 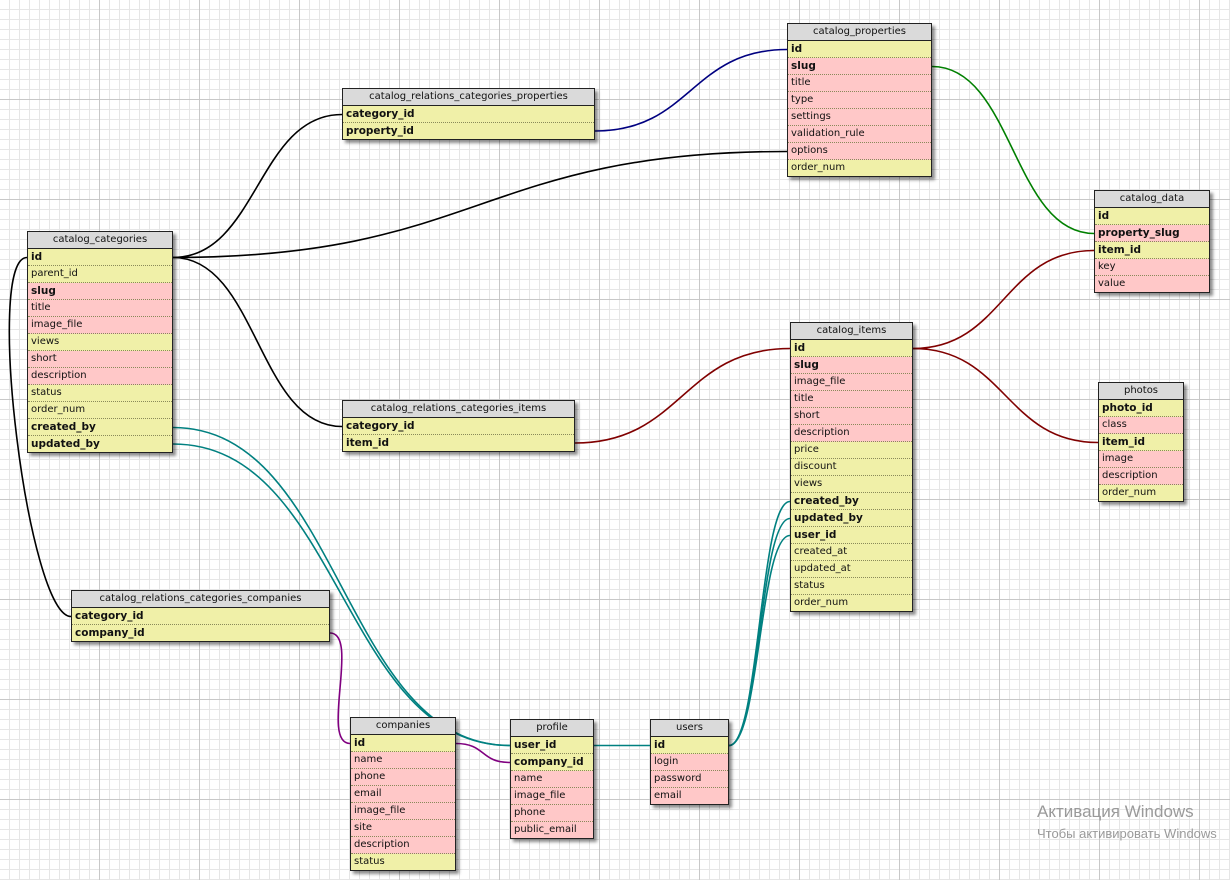 What do you see at coordinates (403, 828) in the screenshot?
I see `field-site: site` at bounding box center [403, 828].